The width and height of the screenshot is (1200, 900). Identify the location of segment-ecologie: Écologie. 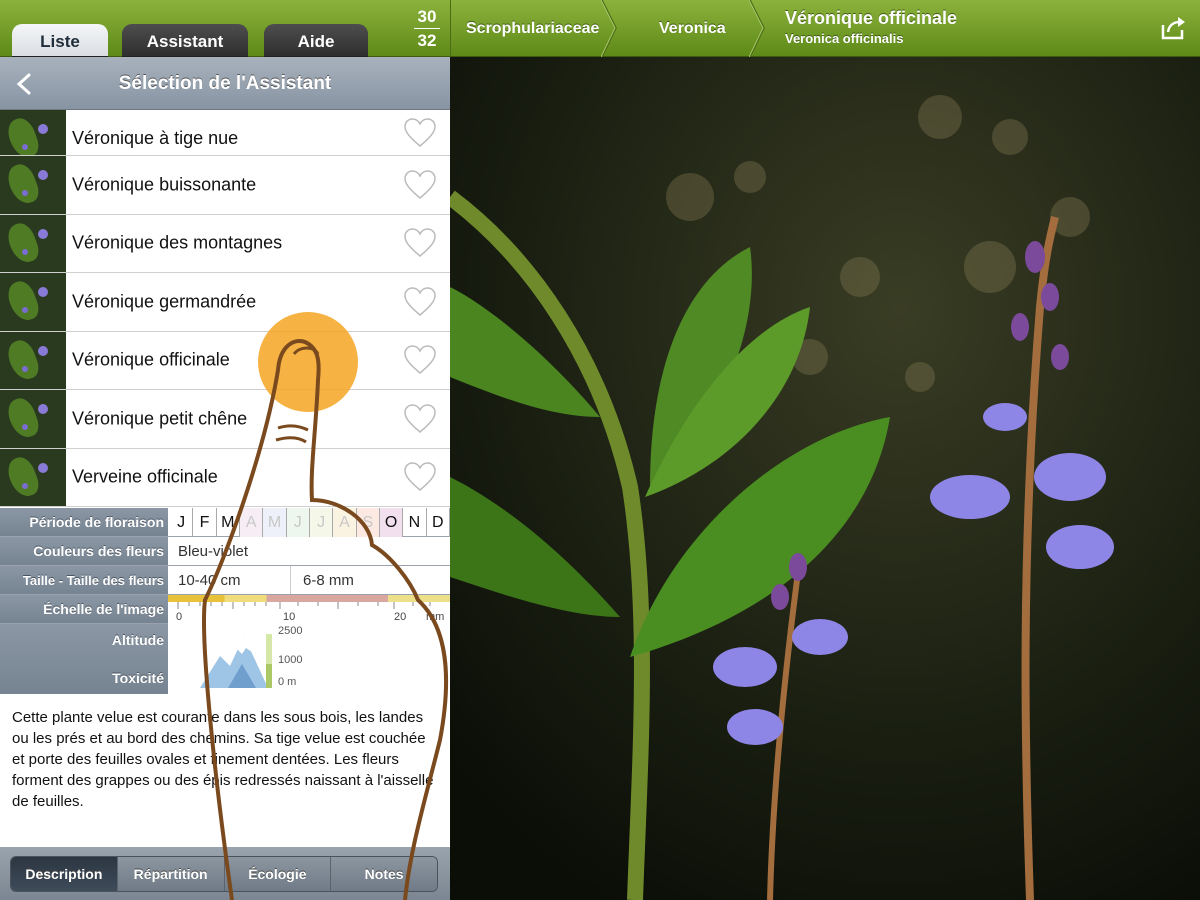
(278, 874).